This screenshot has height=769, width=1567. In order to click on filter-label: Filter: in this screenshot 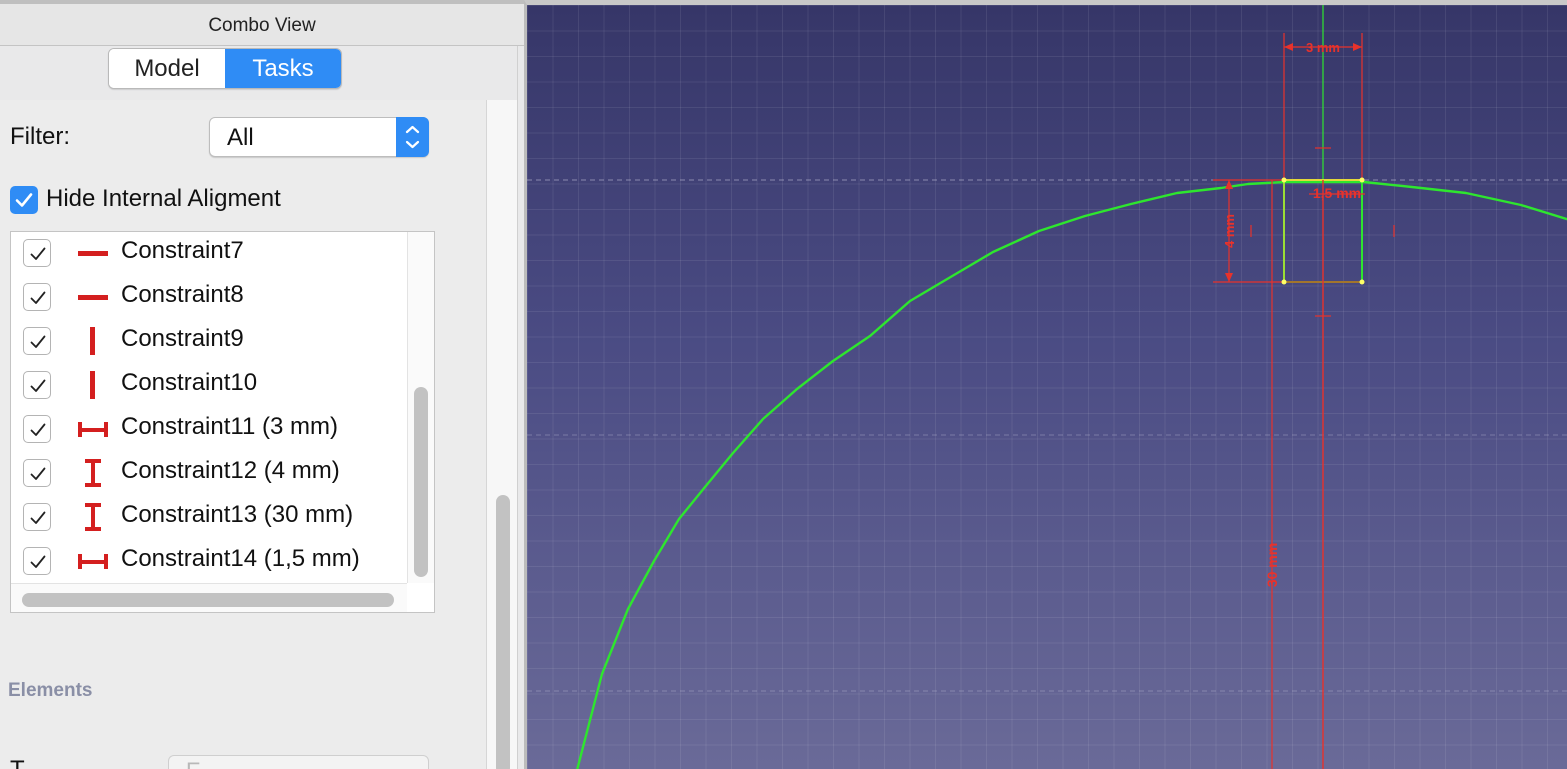, I will do `click(40, 136)`.